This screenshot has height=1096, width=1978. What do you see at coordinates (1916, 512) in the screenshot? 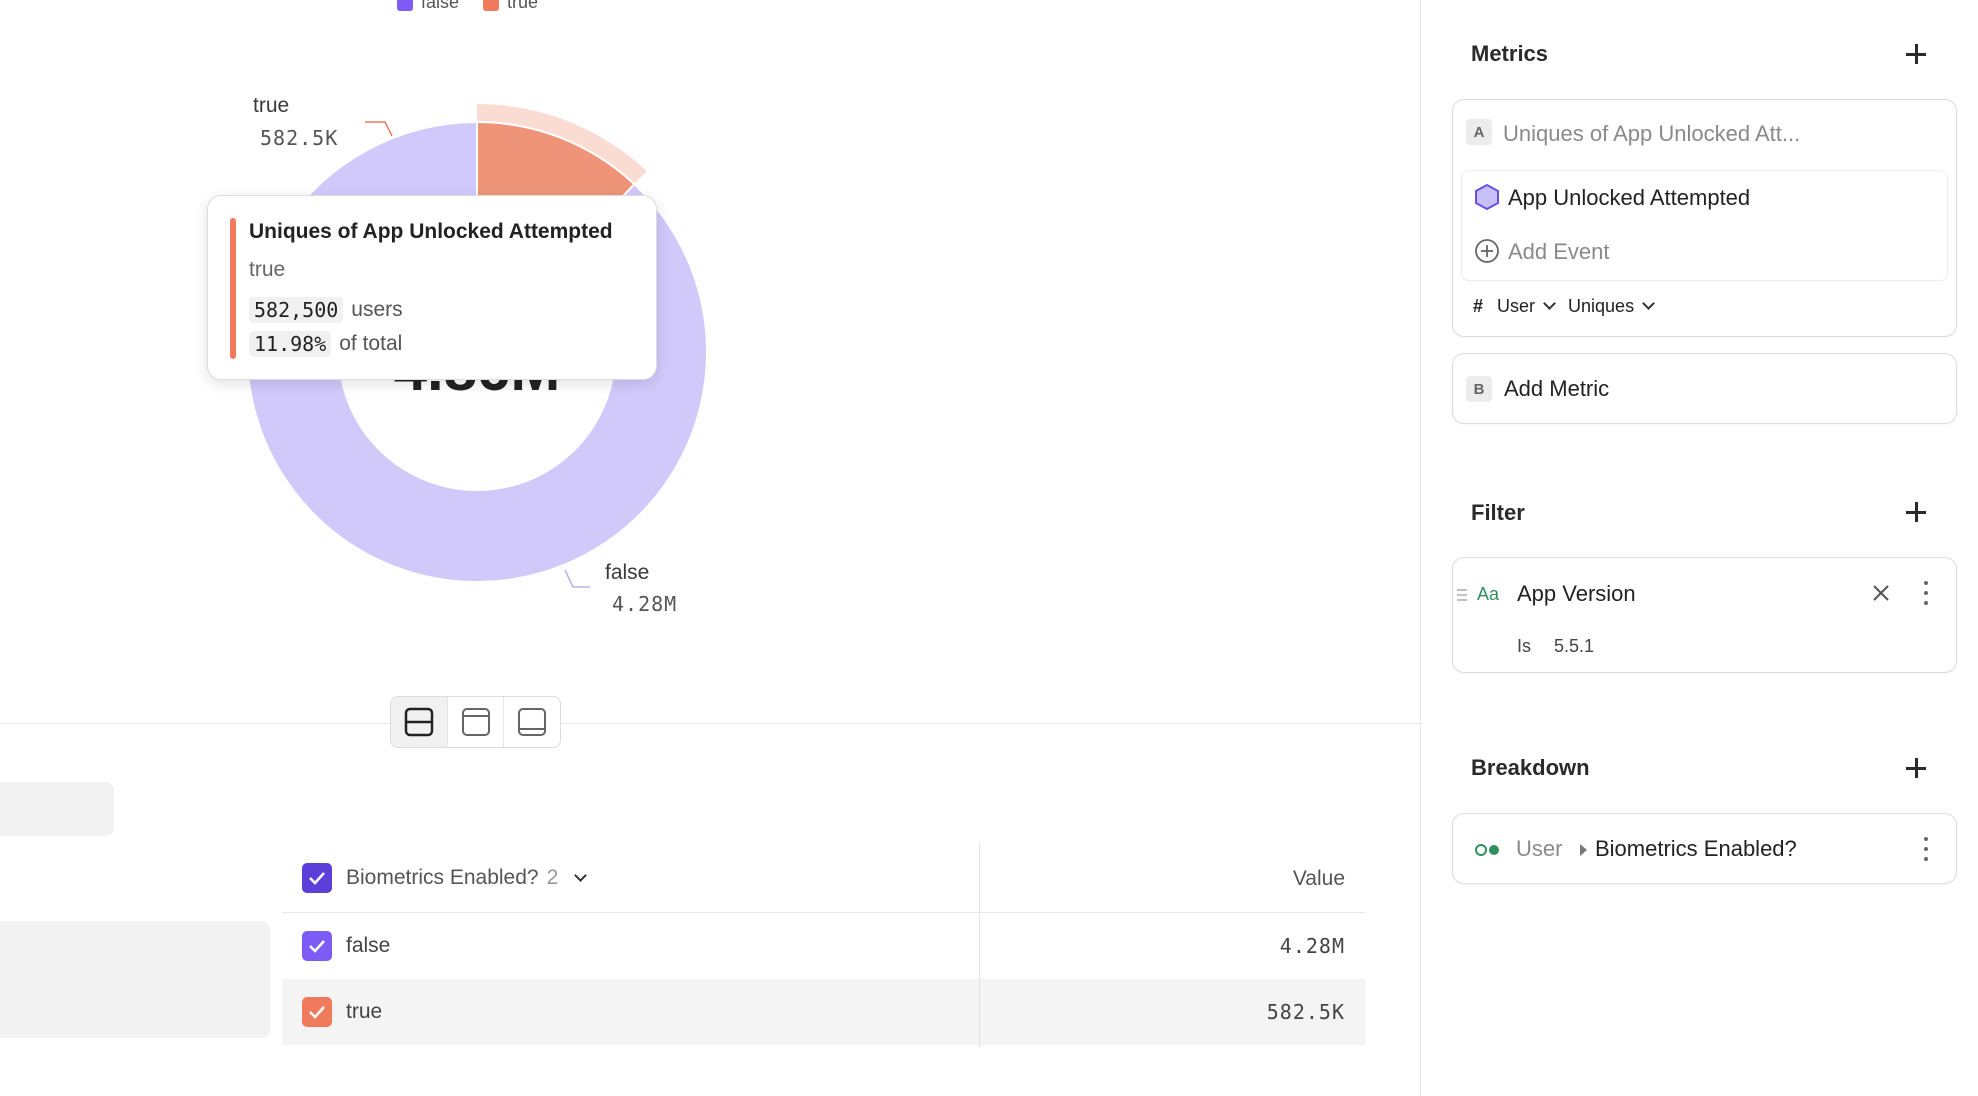
I see `add-filter-icon` at bounding box center [1916, 512].